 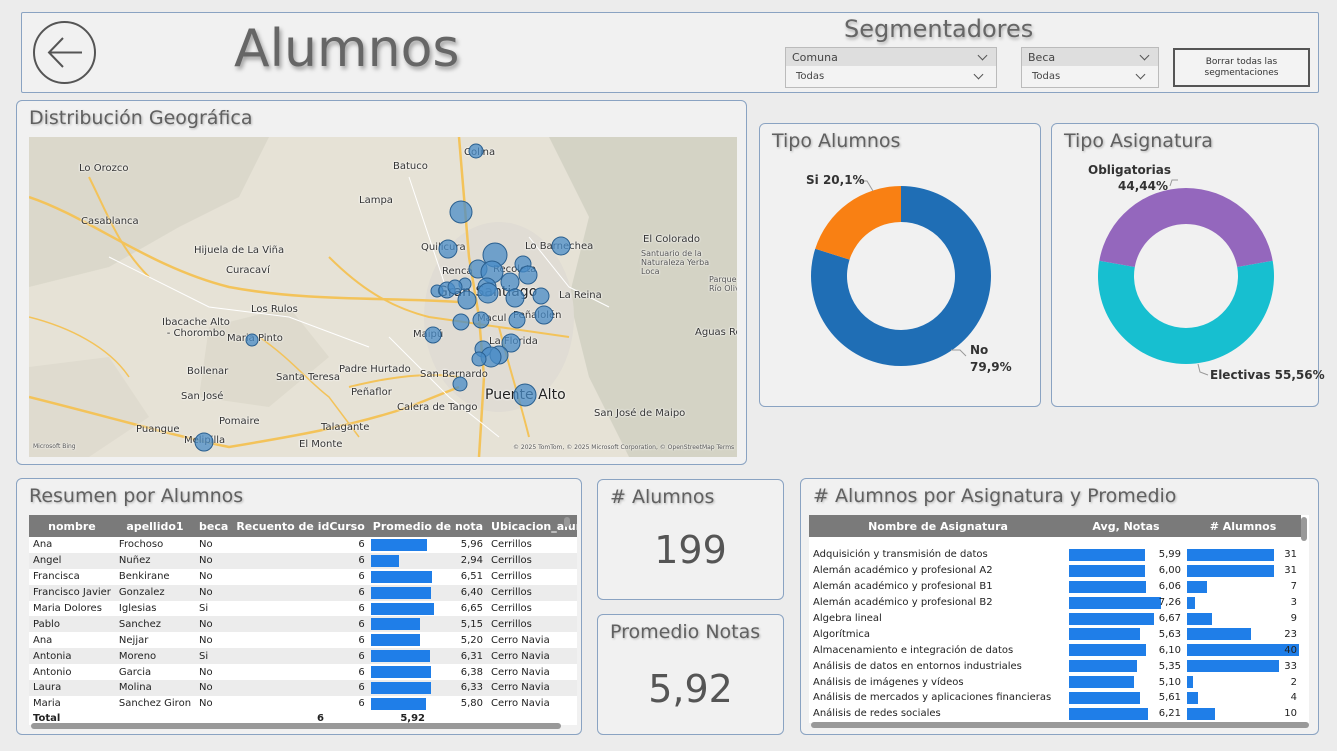 I want to click on cell-nombre: Antonia, so click(x=72, y=656).